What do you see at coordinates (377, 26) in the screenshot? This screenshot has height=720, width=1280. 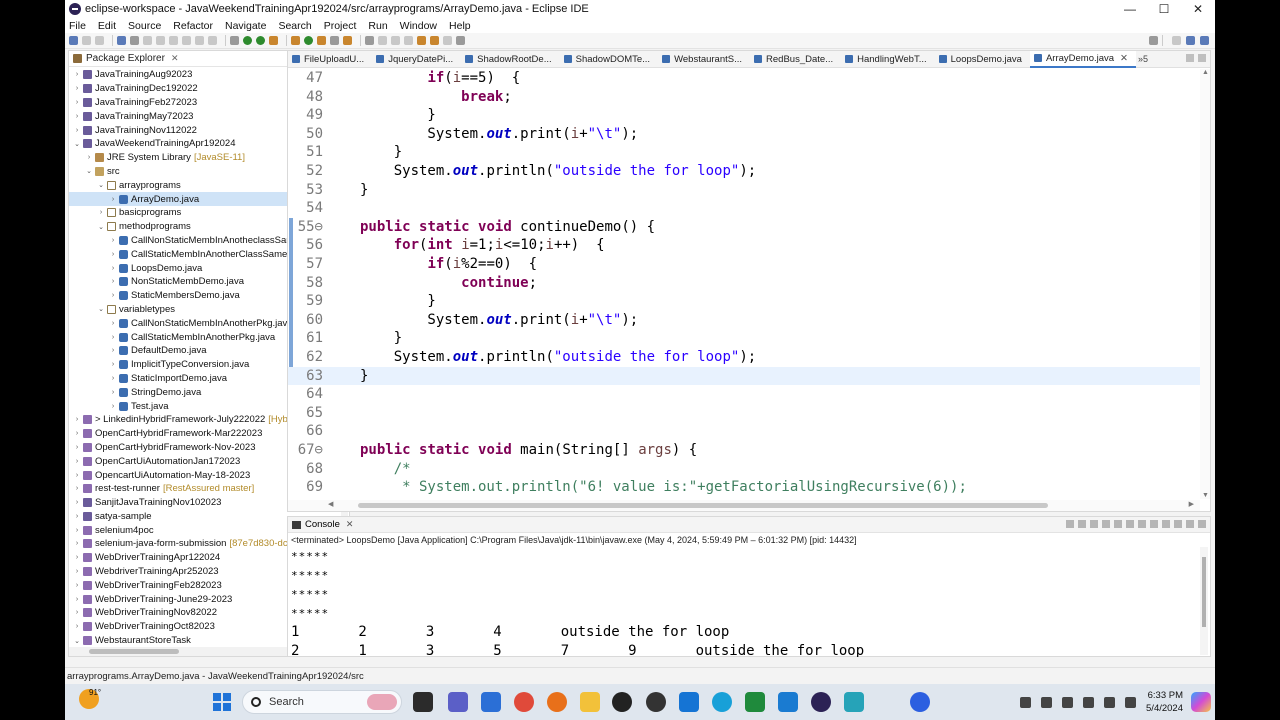 I see `menu-run: Run` at bounding box center [377, 26].